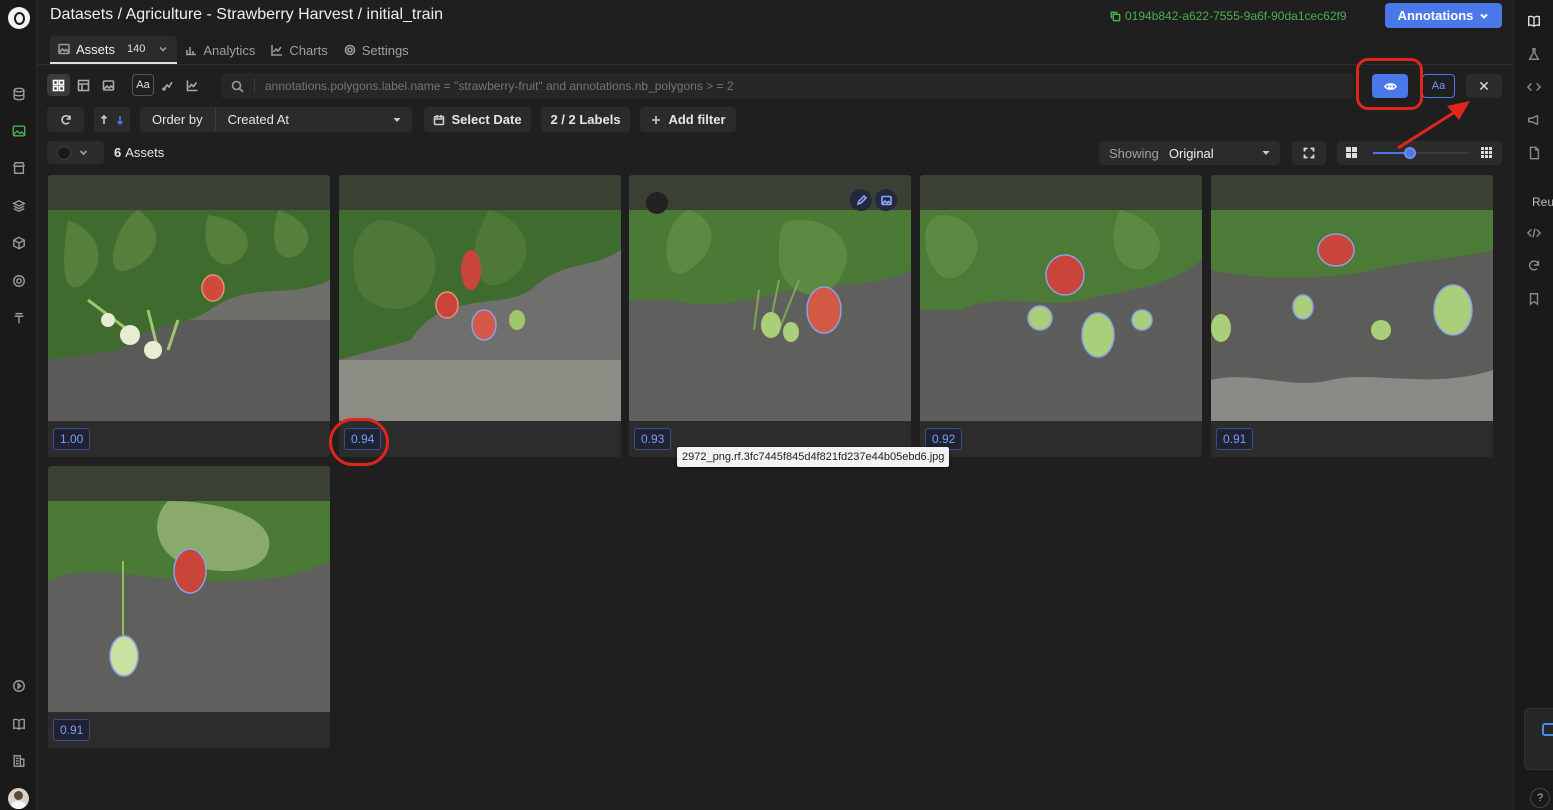 This screenshot has width=1553, height=810. What do you see at coordinates (770, 316) in the screenshot?
I see `asset-card: 0.93` at bounding box center [770, 316].